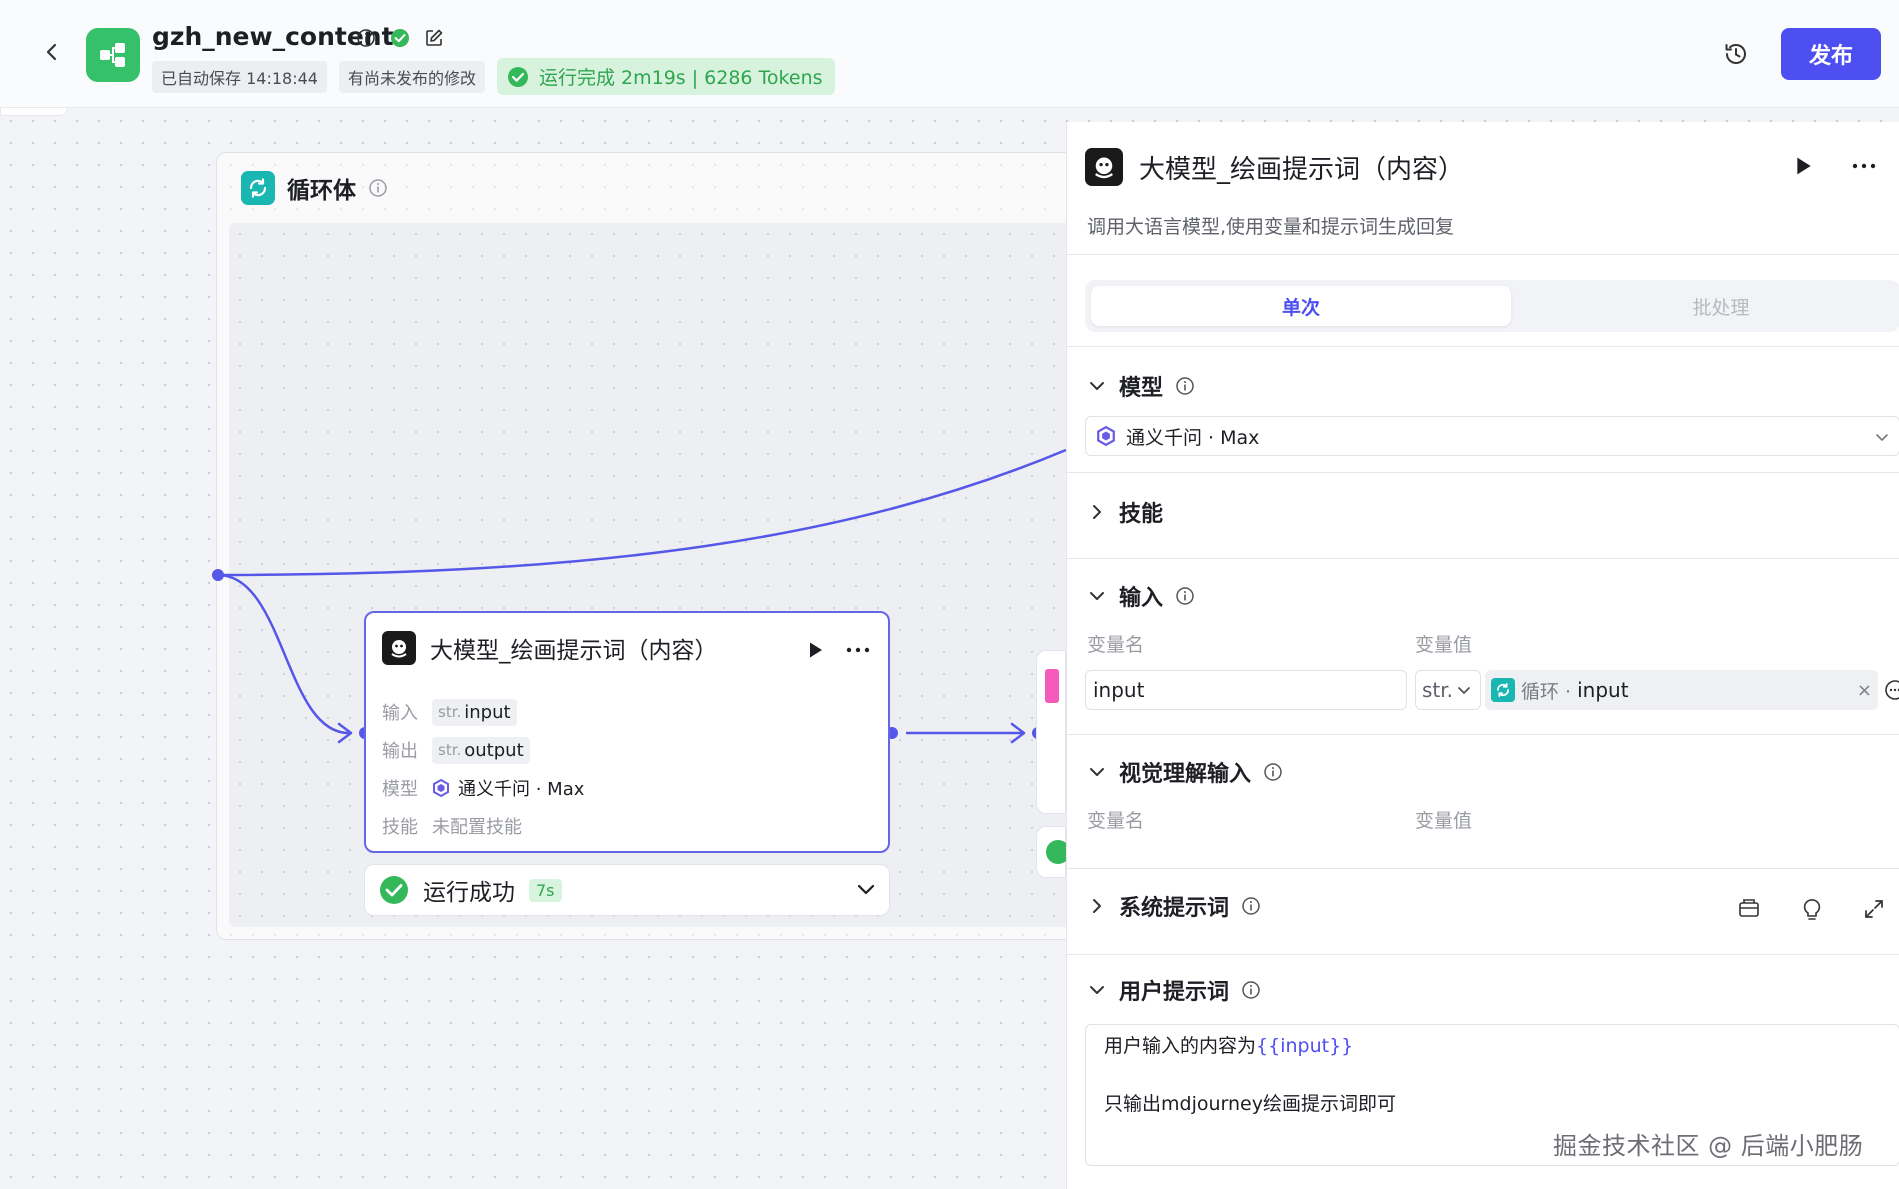 This screenshot has width=1899, height=1189. Describe the element at coordinates (1492, 1047) in the screenshot. I see `prompt-line-1: 用户输入的内容为{{input}}` at that location.